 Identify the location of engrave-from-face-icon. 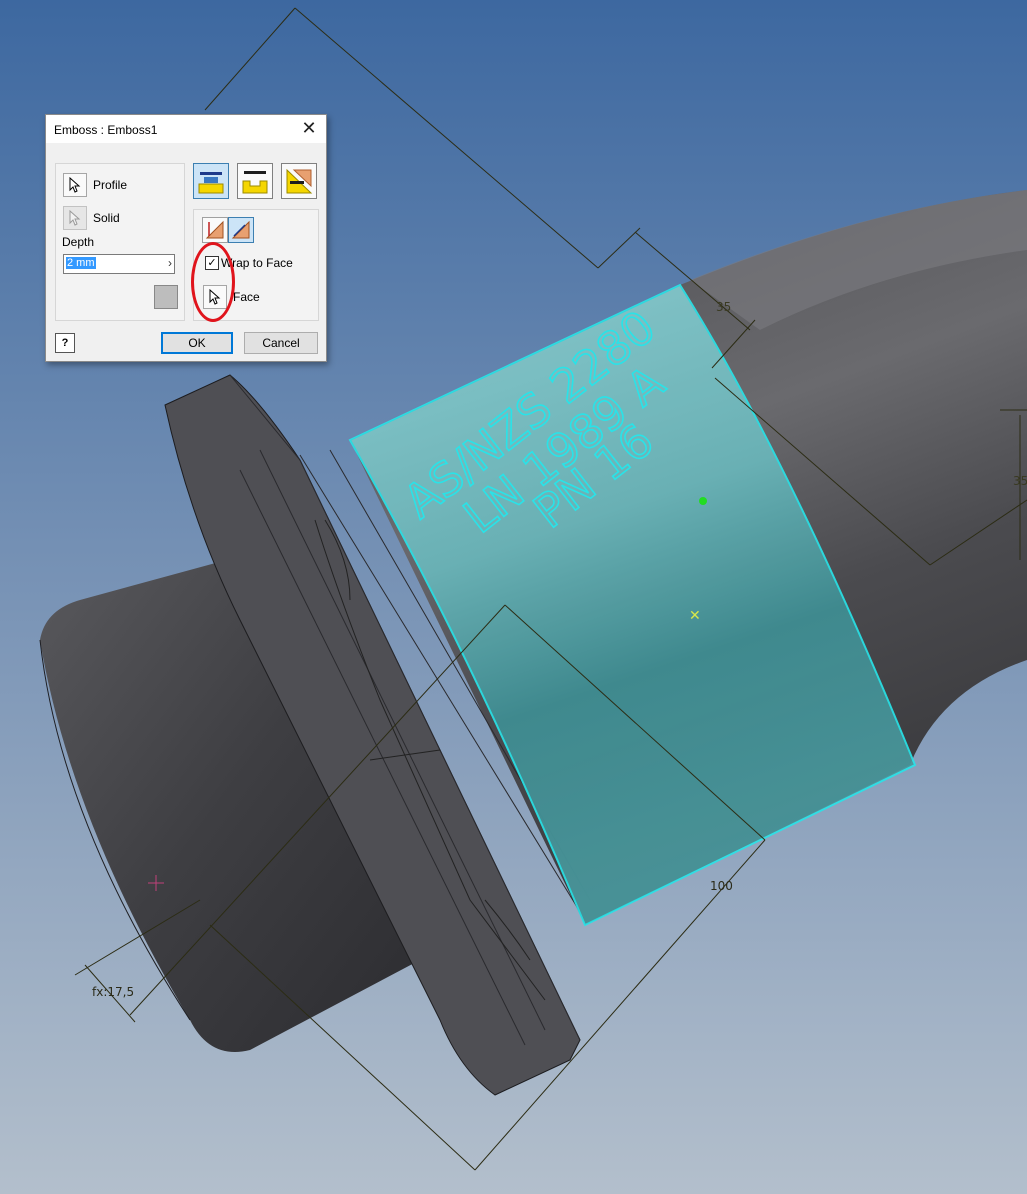
(255, 182).